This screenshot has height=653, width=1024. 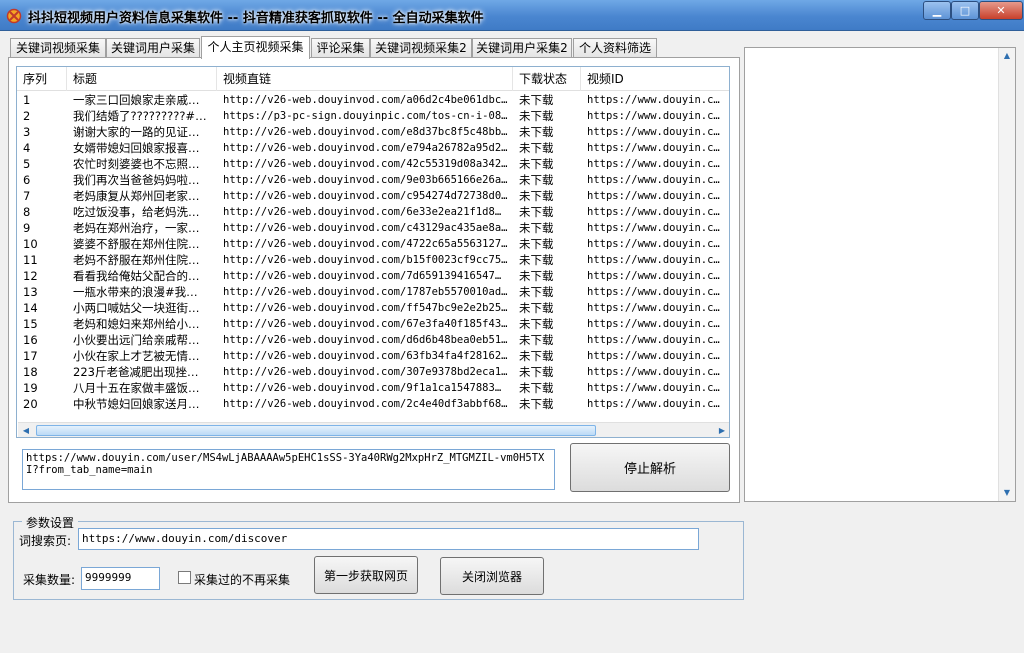 What do you see at coordinates (30, 324) in the screenshot?
I see `cell-seq: 15` at bounding box center [30, 324].